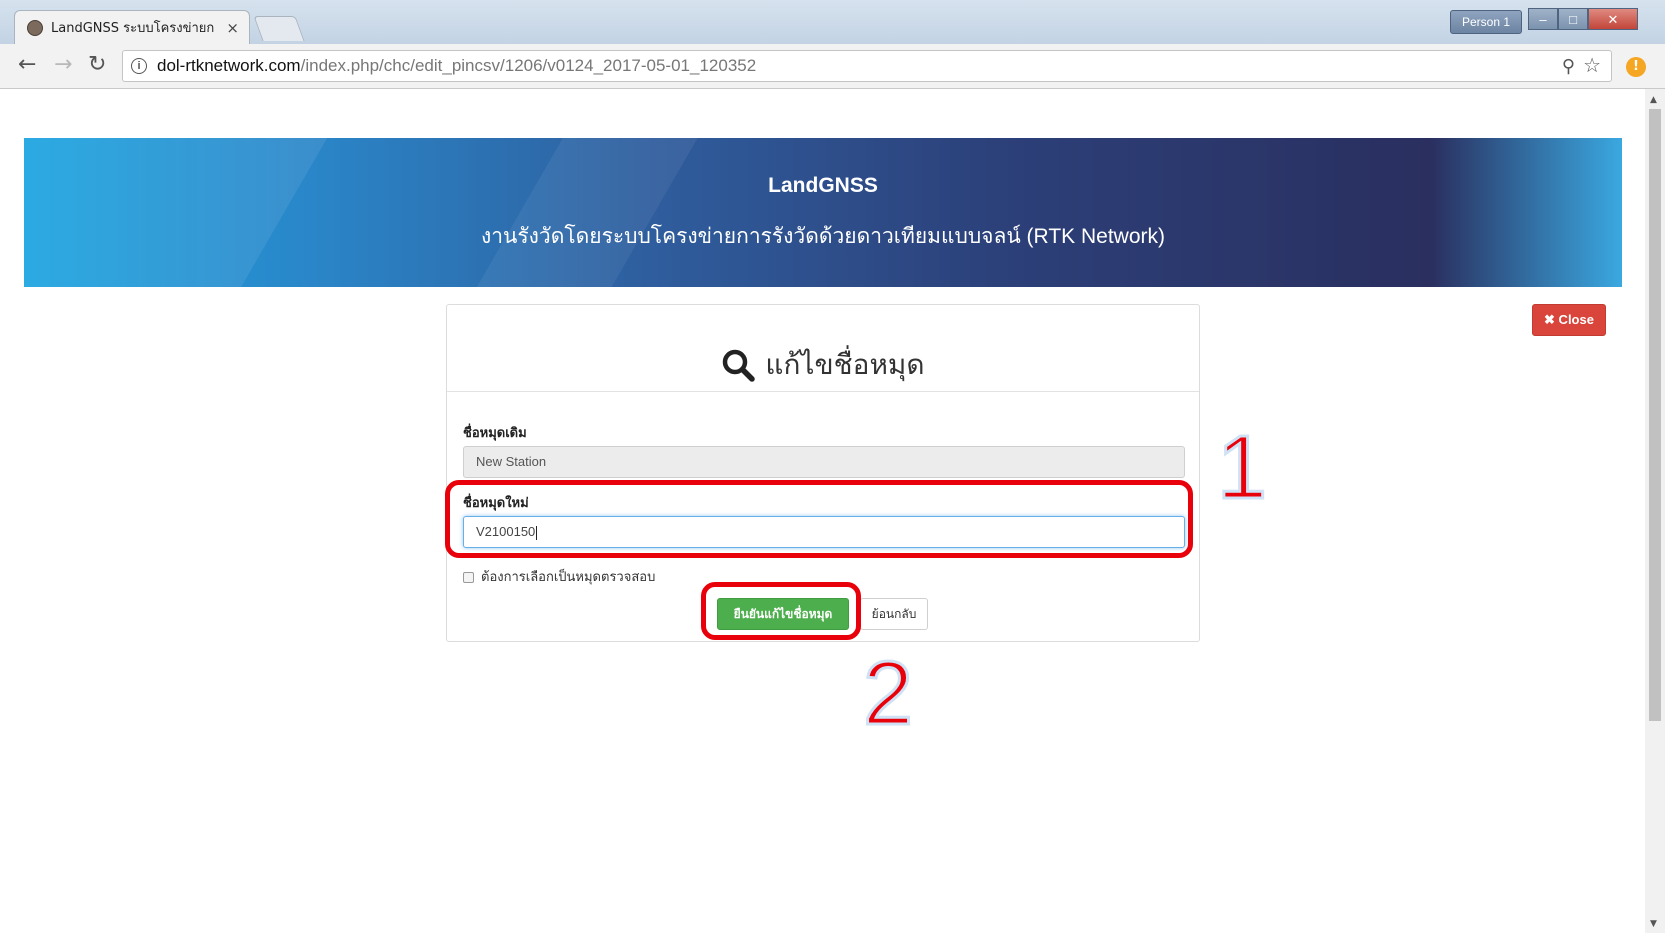 Image resolution: width=1665 pixels, height=933 pixels. I want to click on back-button: ย้อนกลับ, so click(894, 614).